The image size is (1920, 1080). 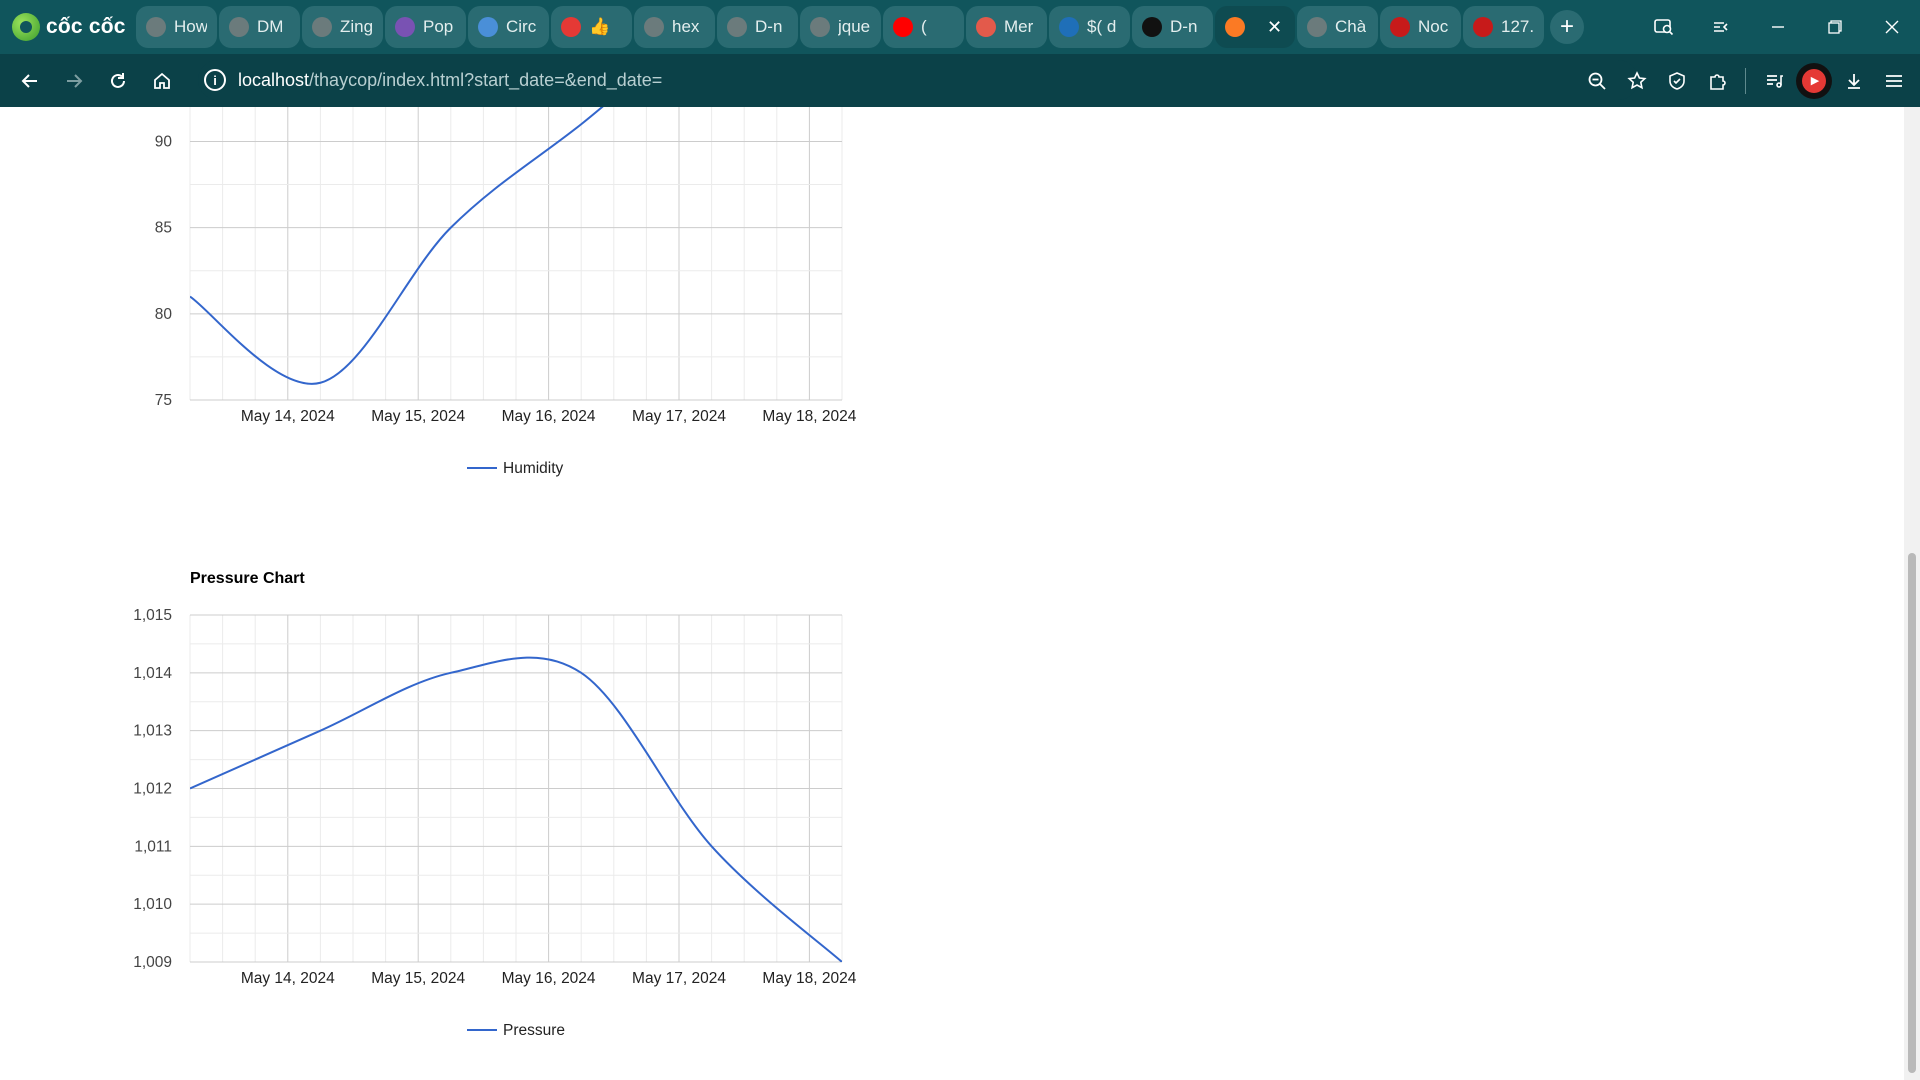 I want to click on close-window-icon, so click(x=1891, y=27).